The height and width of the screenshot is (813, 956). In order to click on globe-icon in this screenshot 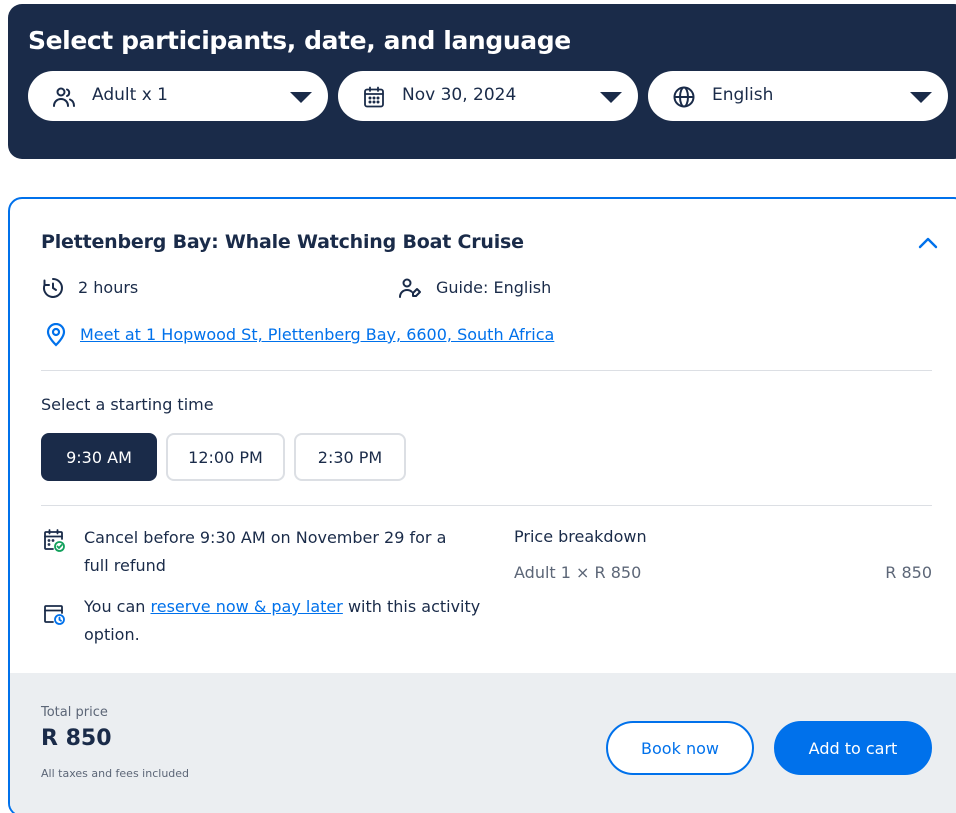, I will do `click(684, 97)`.